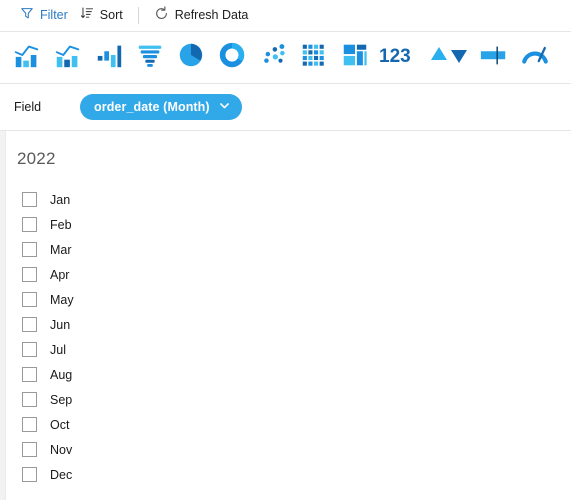  I want to click on filter-option-row: Jun, so click(285, 324).